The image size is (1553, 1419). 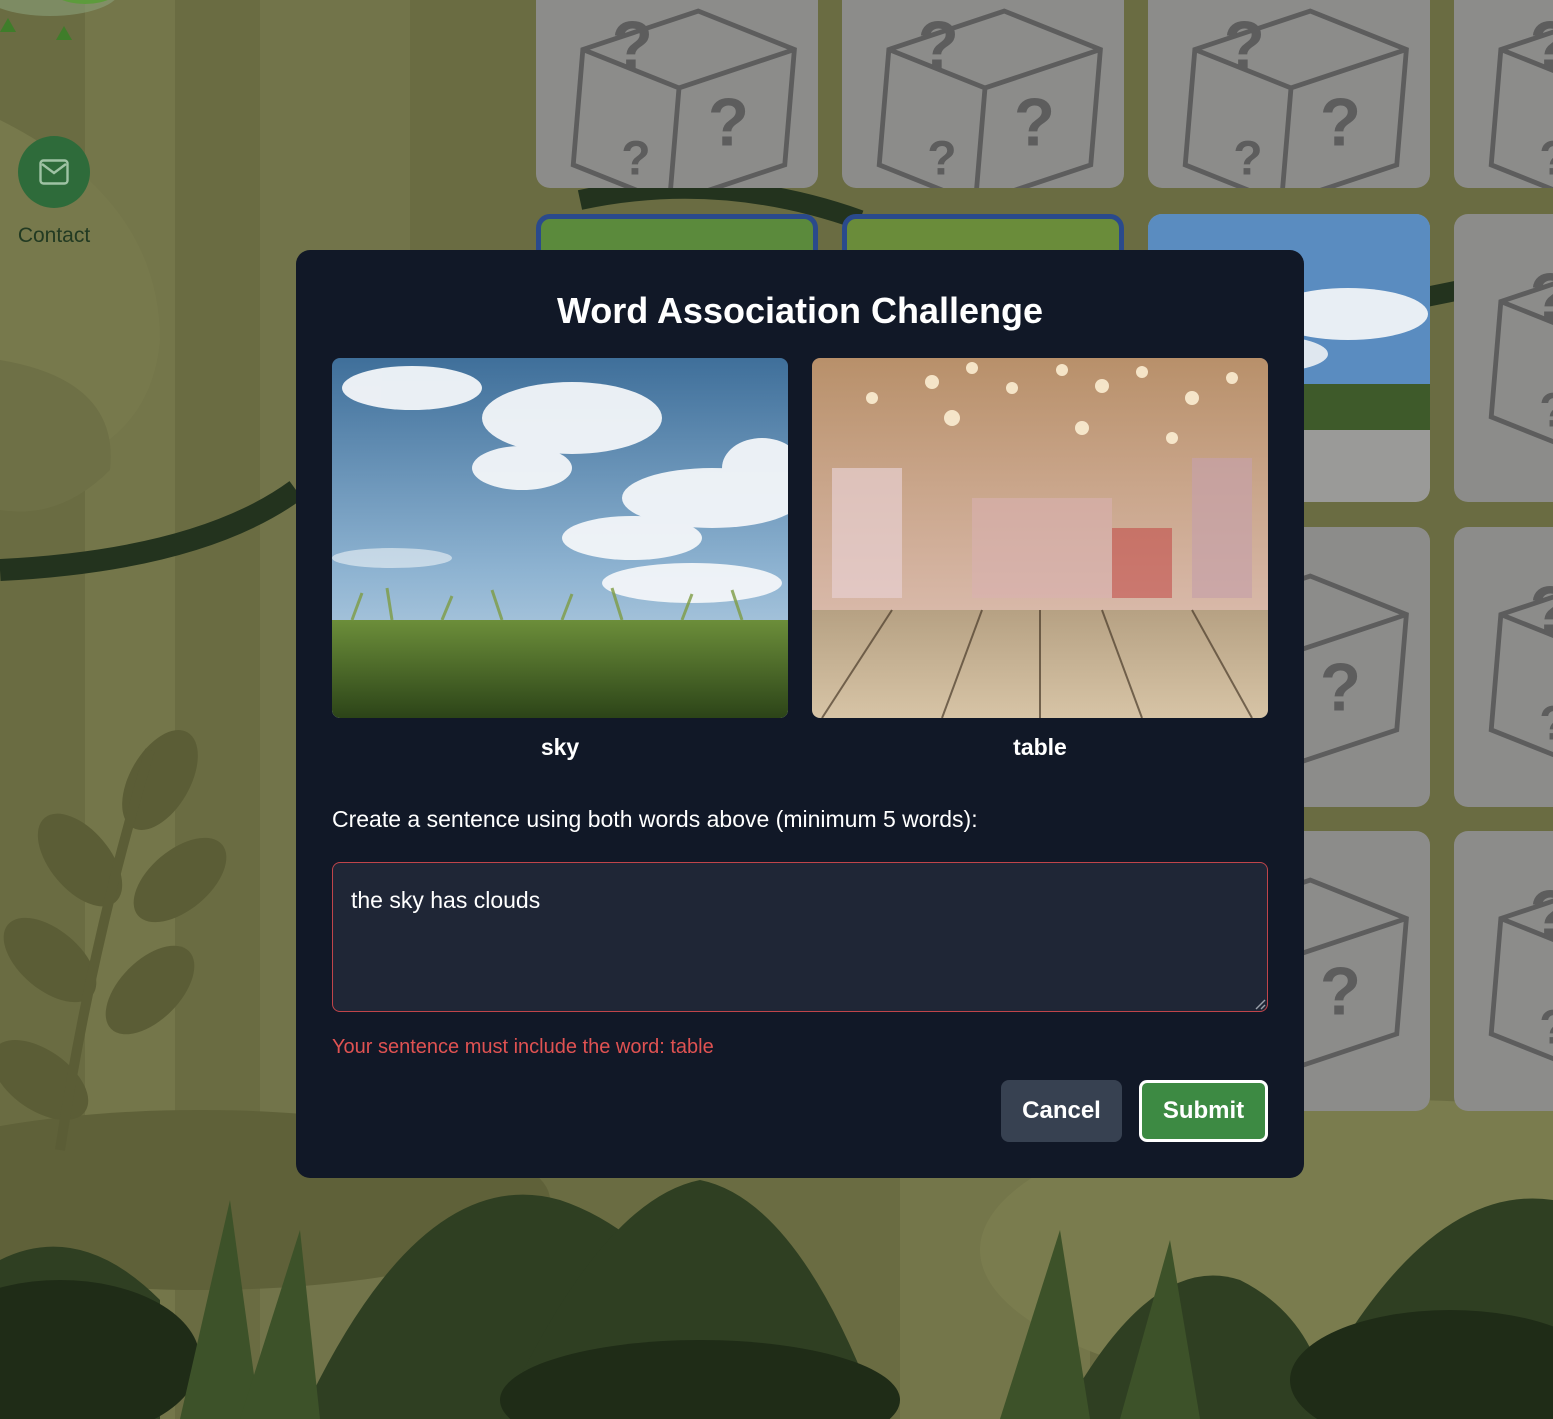 I want to click on resize-handle-icon, so click(x=1260, y=1004).